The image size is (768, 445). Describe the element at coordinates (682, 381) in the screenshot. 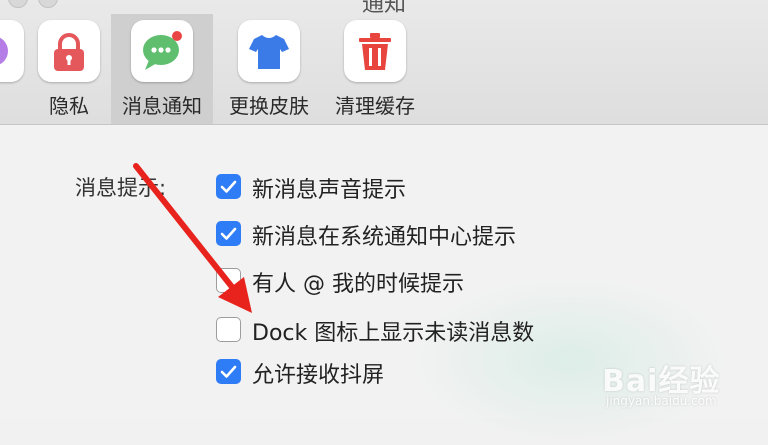

I see `watermark: Bai经验 jingyan.baidu.com` at that location.